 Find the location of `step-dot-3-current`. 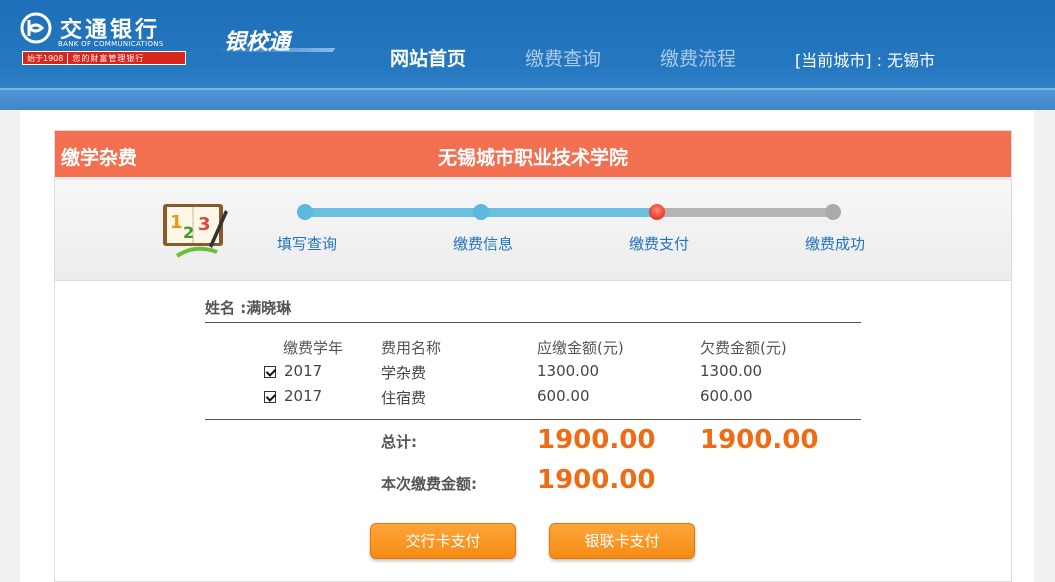

step-dot-3-current is located at coordinates (657, 212).